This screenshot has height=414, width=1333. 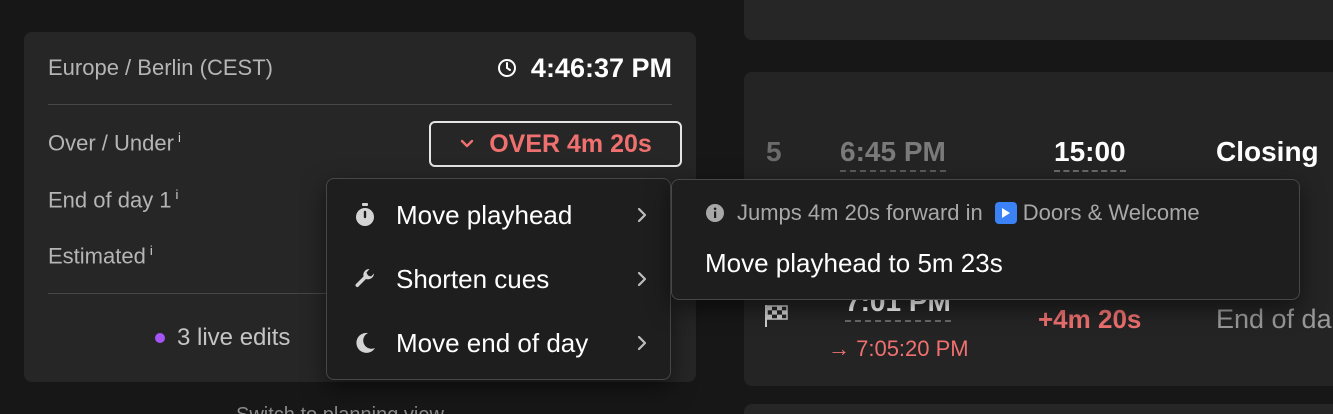 What do you see at coordinates (160, 67) in the screenshot?
I see `timezone-label: Europe / Berlin (CEST)` at bounding box center [160, 67].